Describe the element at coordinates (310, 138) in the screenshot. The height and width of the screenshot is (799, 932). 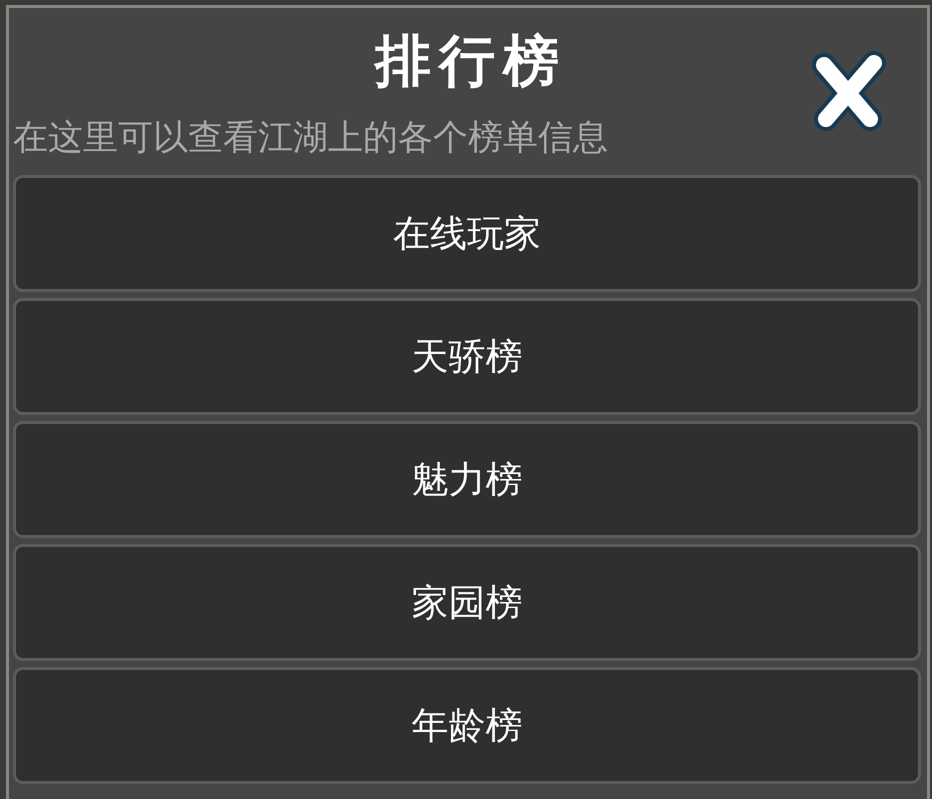
I see `dialog-description: 在这里可以查看江湖上的各个榜单信息` at that location.